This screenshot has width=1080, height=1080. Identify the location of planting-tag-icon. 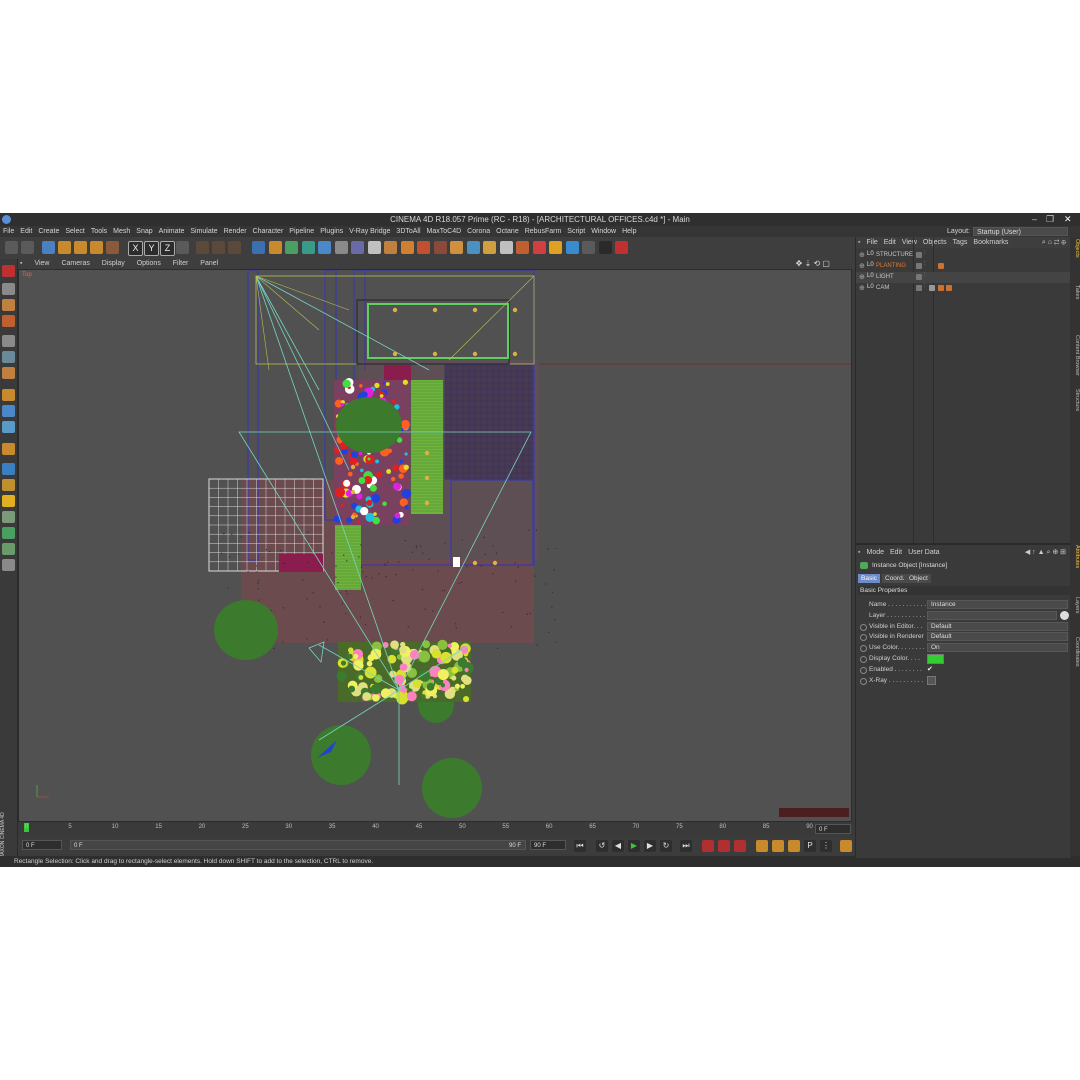
(941, 266).